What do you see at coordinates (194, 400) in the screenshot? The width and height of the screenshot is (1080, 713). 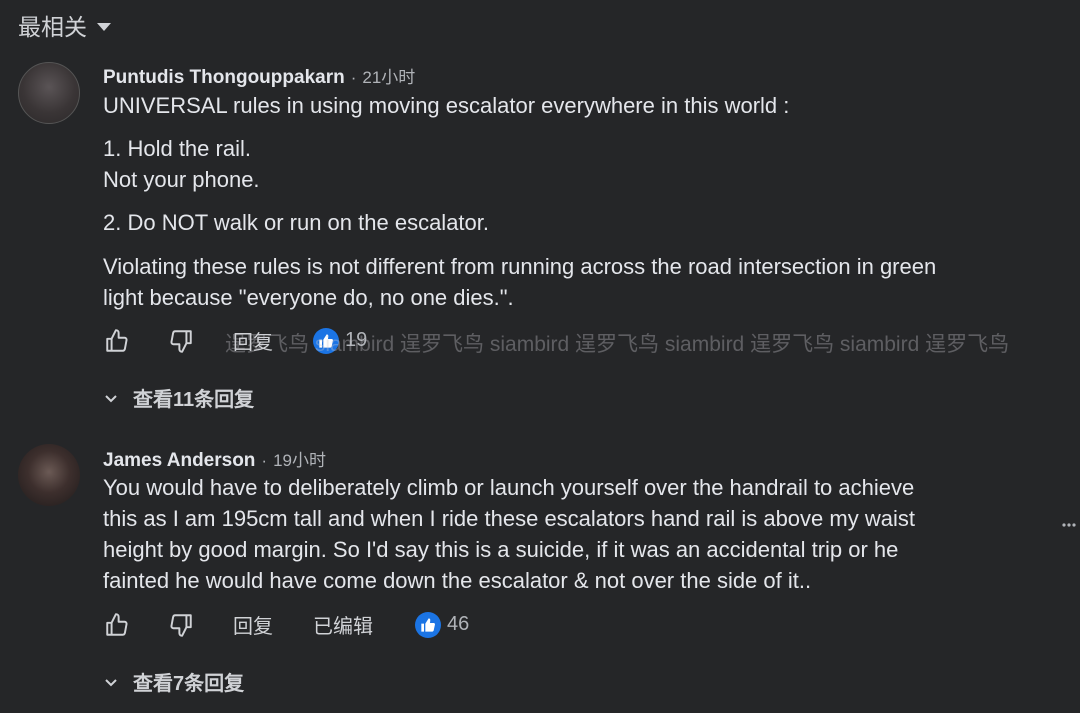 I see `view-replies-label: 查看11条回复` at bounding box center [194, 400].